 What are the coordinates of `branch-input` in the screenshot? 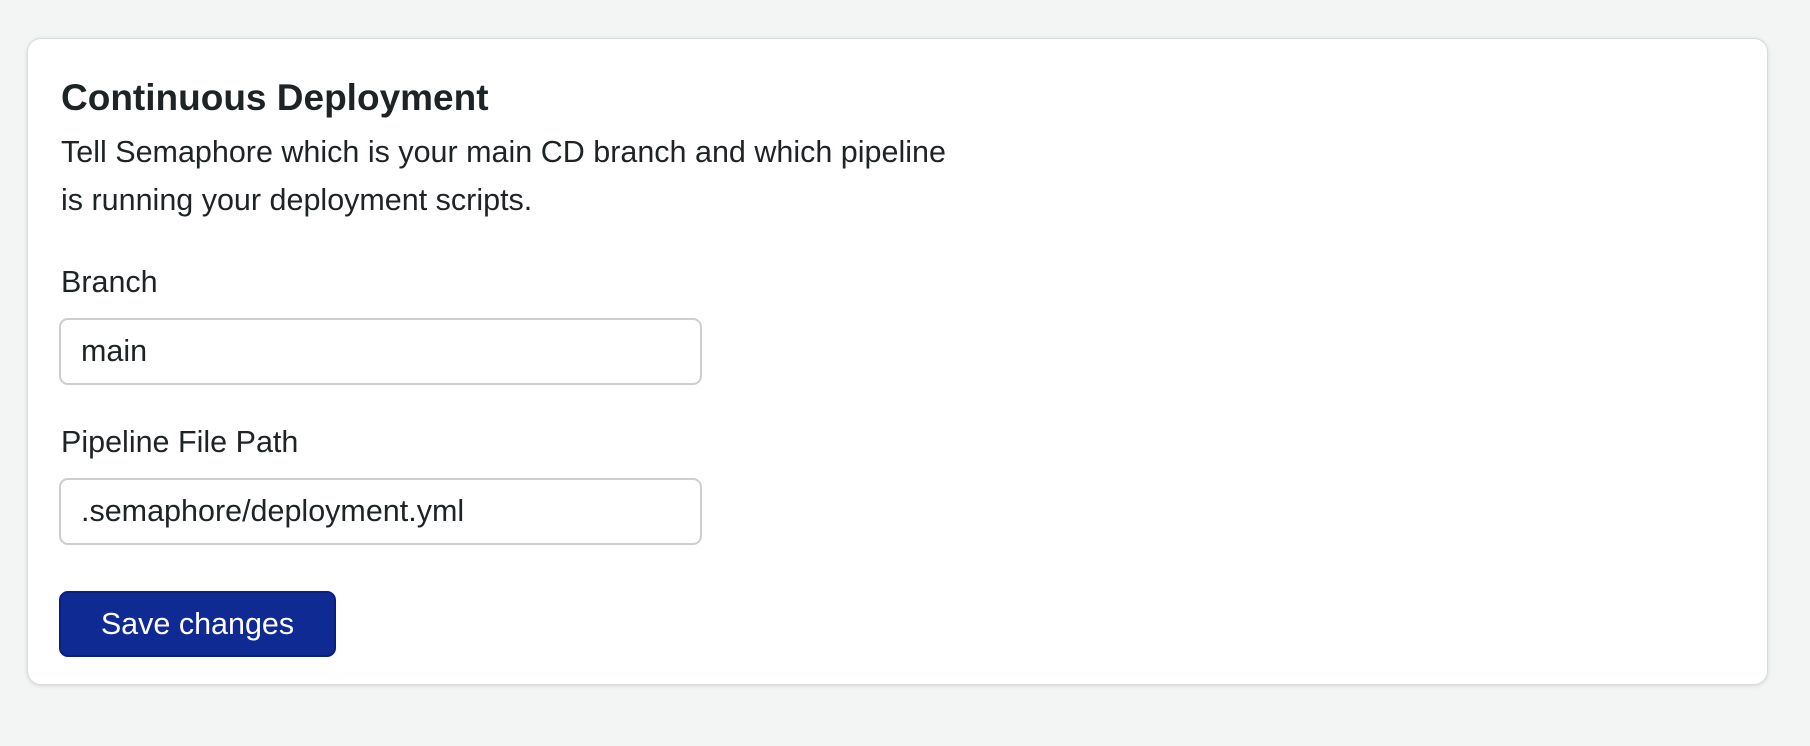 It's located at (380, 351).